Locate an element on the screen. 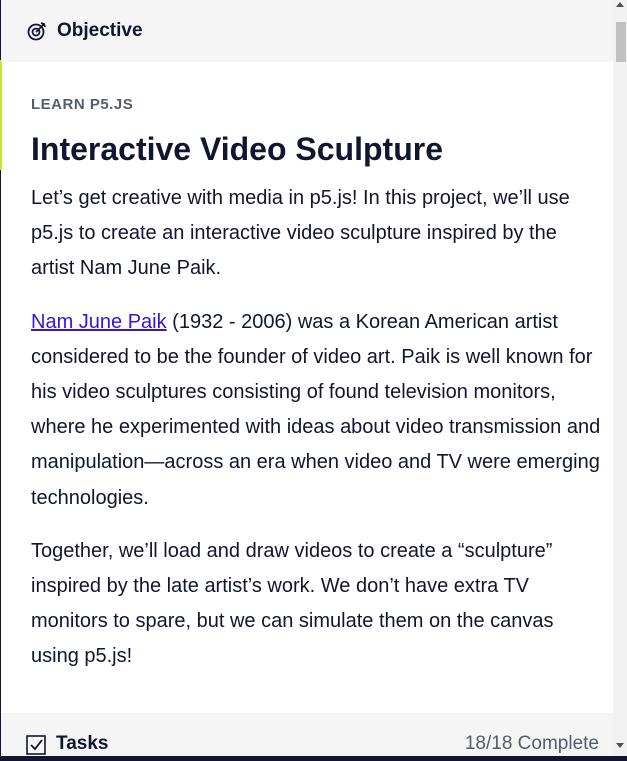 This screenshot has height=761, width=627. scrollbar-thumb is located at coordinates (621, 42).